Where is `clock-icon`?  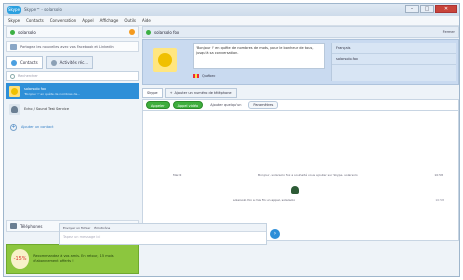
clock-icon is located at coordinates (53, 62).